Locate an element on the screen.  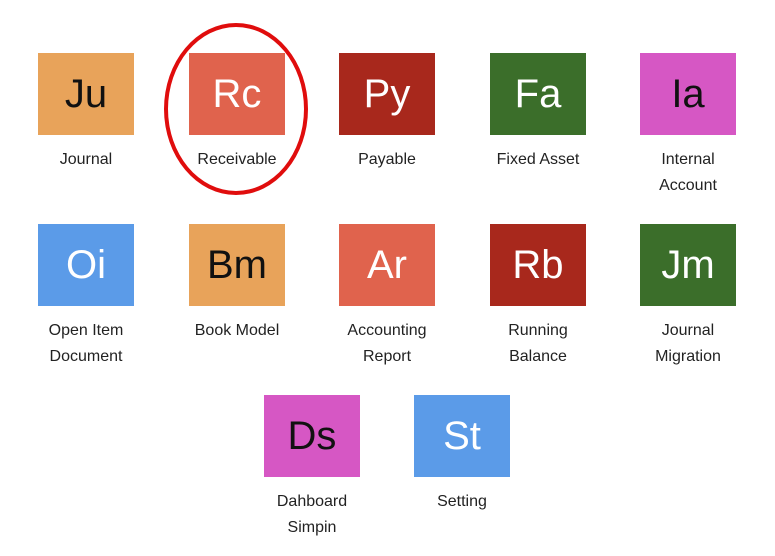
payable-app-label: Payable is located at coordinates (387, 160).